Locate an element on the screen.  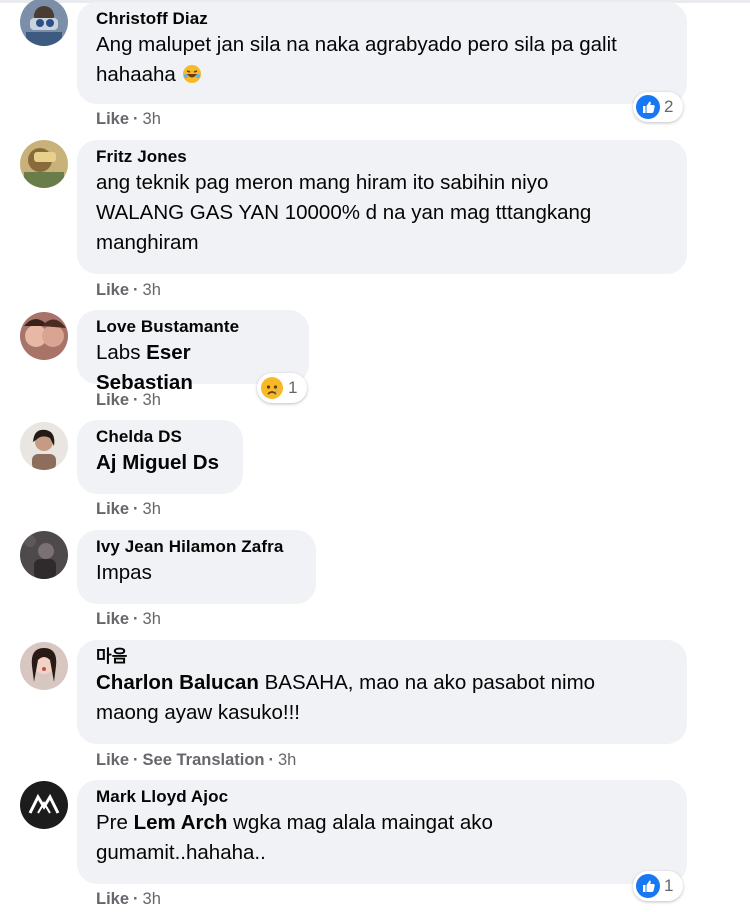
comment-text-prefix: Labs is located at coordinates (118, 352).